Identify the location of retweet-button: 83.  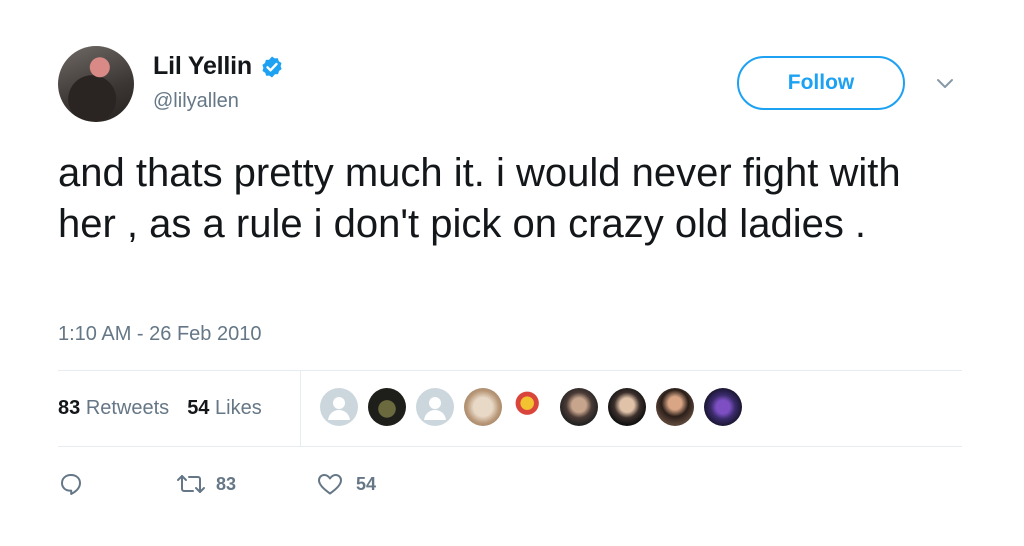
(246, 484).